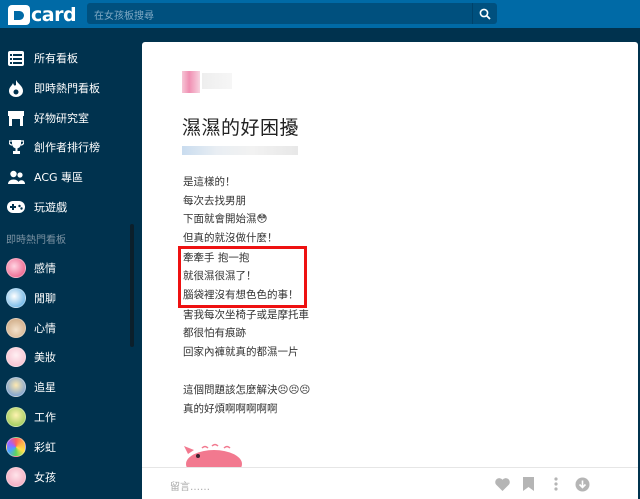  I want to click on search-input: 在女孩板搜尋, so click(279, 13).